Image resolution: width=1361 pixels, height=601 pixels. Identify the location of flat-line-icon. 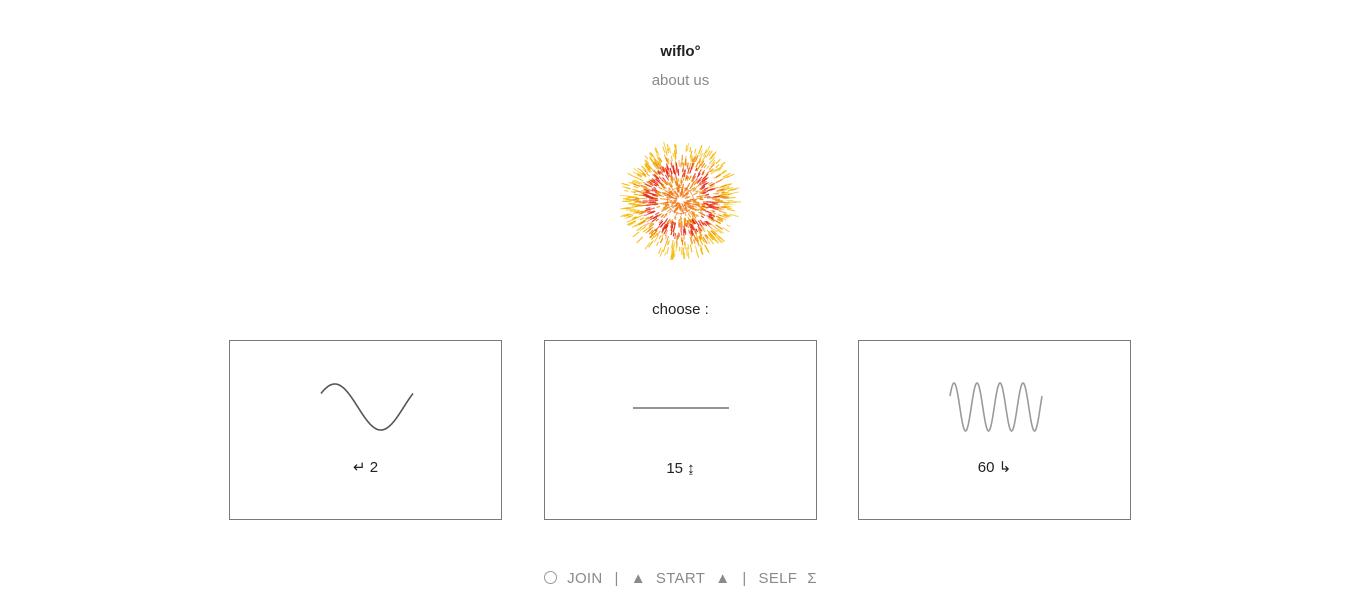
(681, 408).